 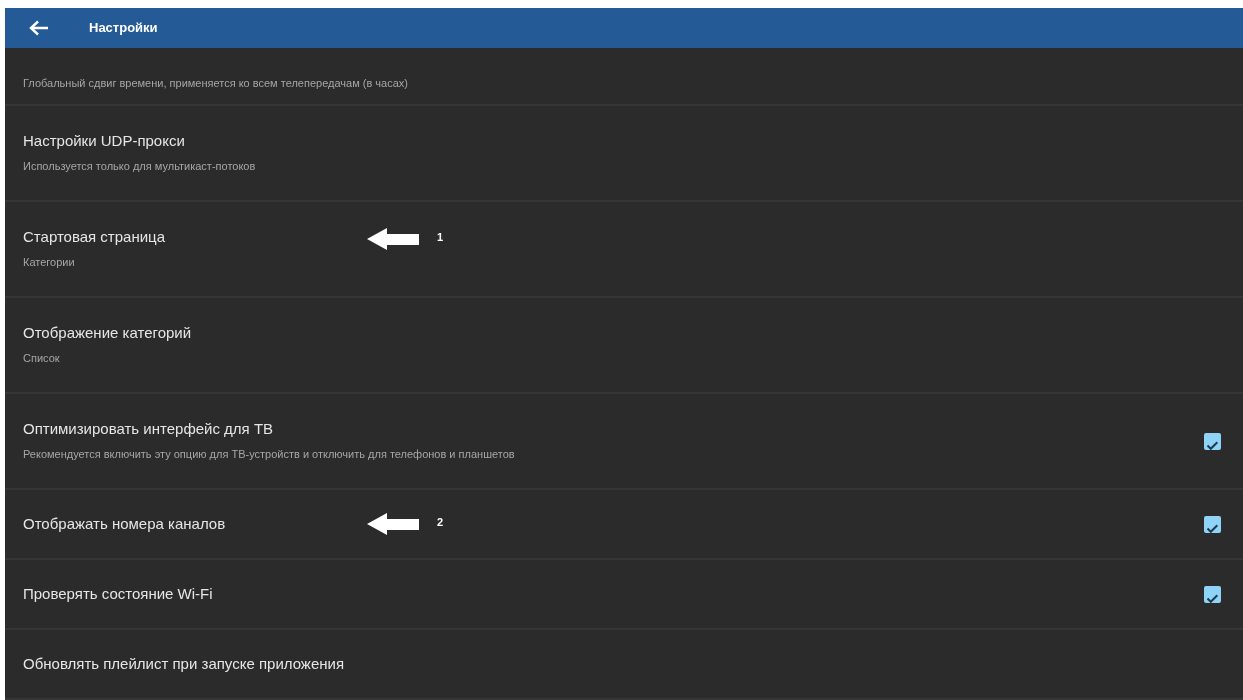 I want to click on annotation-number: 2, so click(x=440, y=522).